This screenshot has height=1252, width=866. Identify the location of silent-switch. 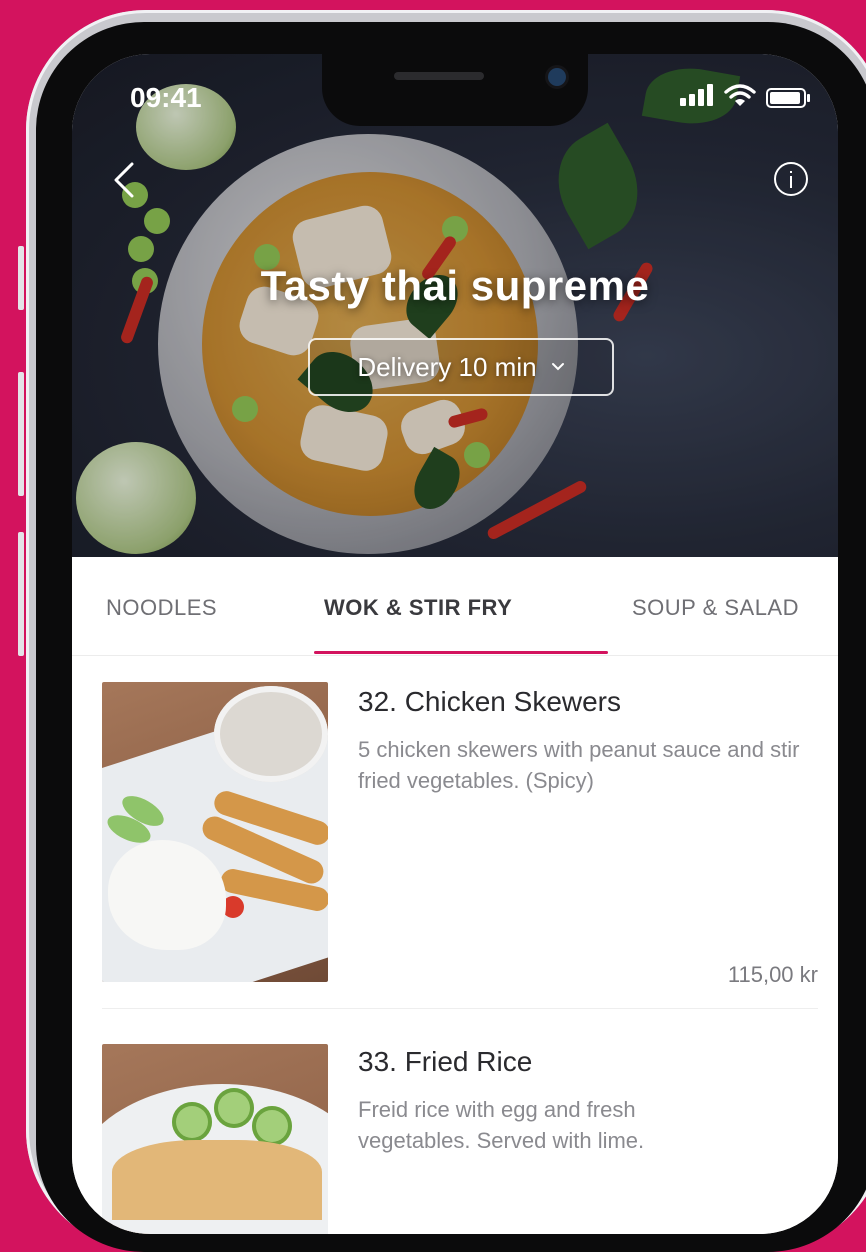
(21, 278).